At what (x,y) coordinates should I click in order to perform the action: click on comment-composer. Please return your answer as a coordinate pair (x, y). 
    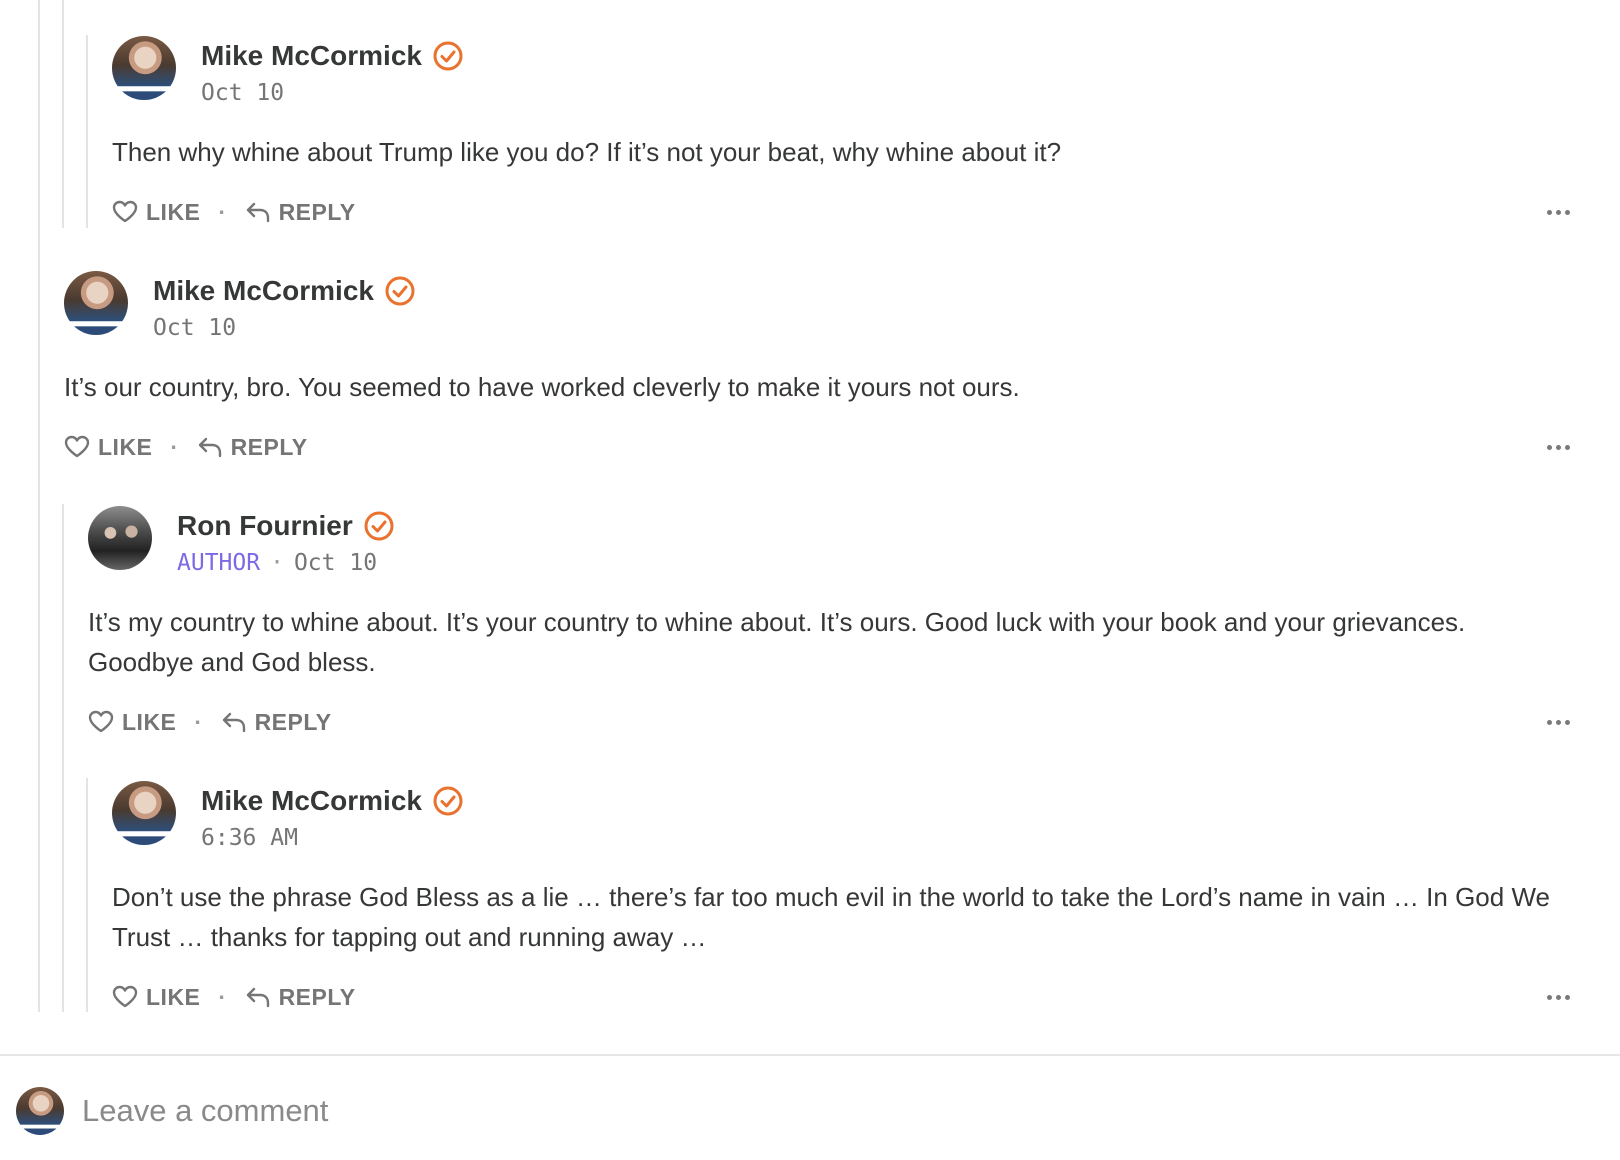
    Looking at the image, I should click on (700, 1111).